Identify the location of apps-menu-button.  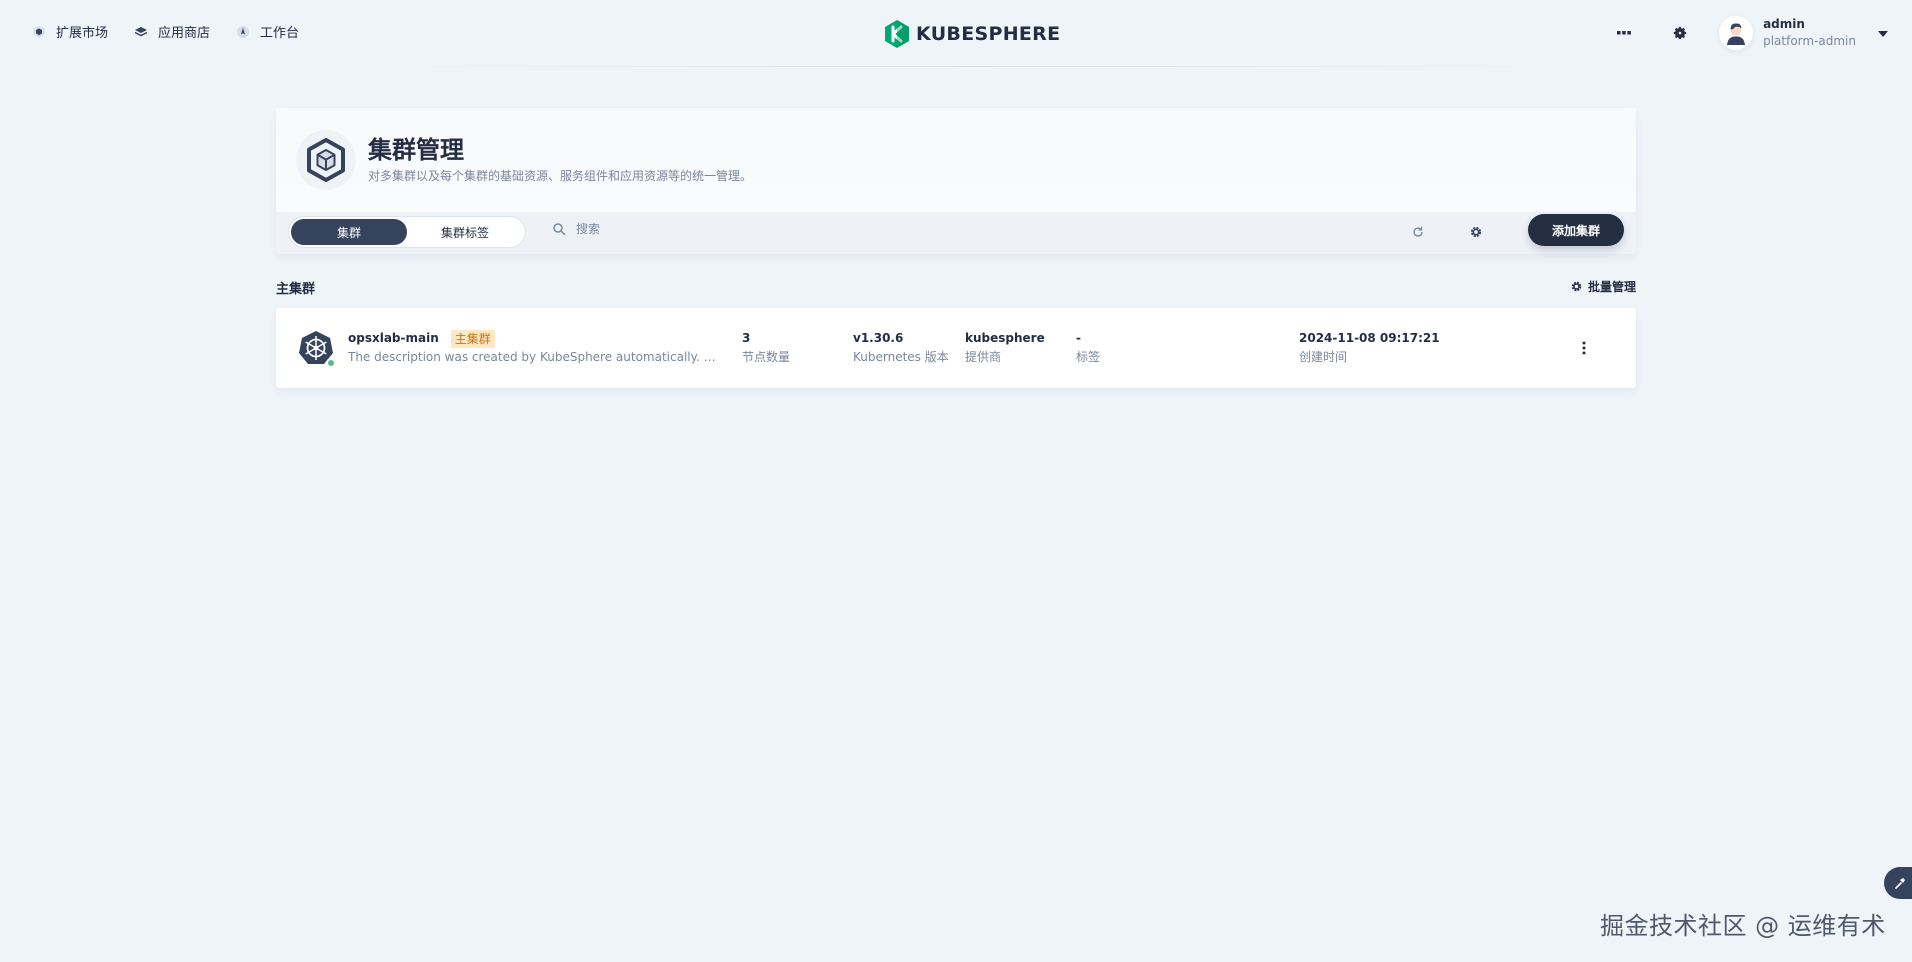
(1624, 33).